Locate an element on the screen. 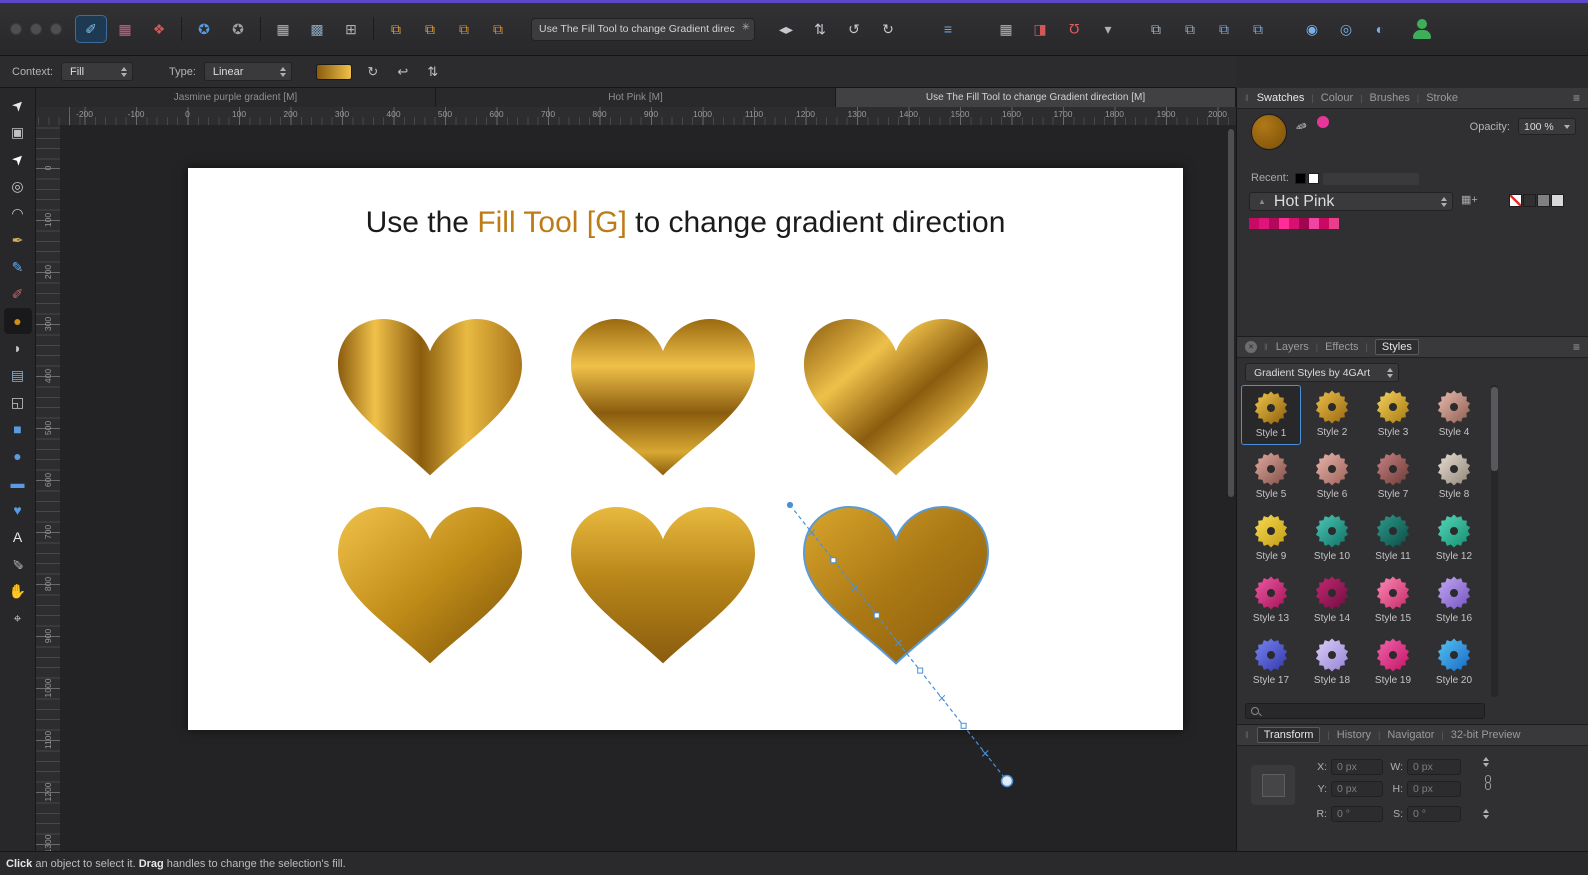  synchronise-defaults-button: ✪ is located at coordinates (204, 29).